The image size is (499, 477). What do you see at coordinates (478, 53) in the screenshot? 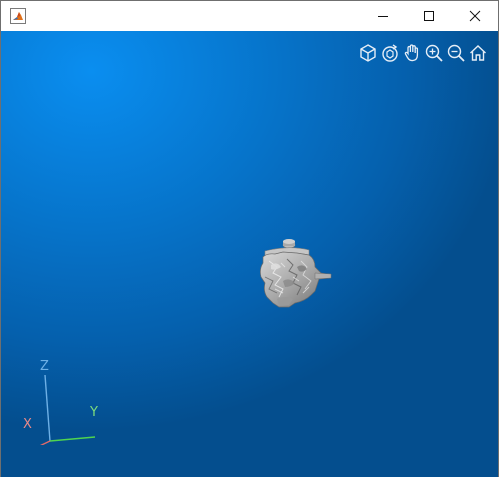
I see `home-icon` at bounding box center [478, 53].